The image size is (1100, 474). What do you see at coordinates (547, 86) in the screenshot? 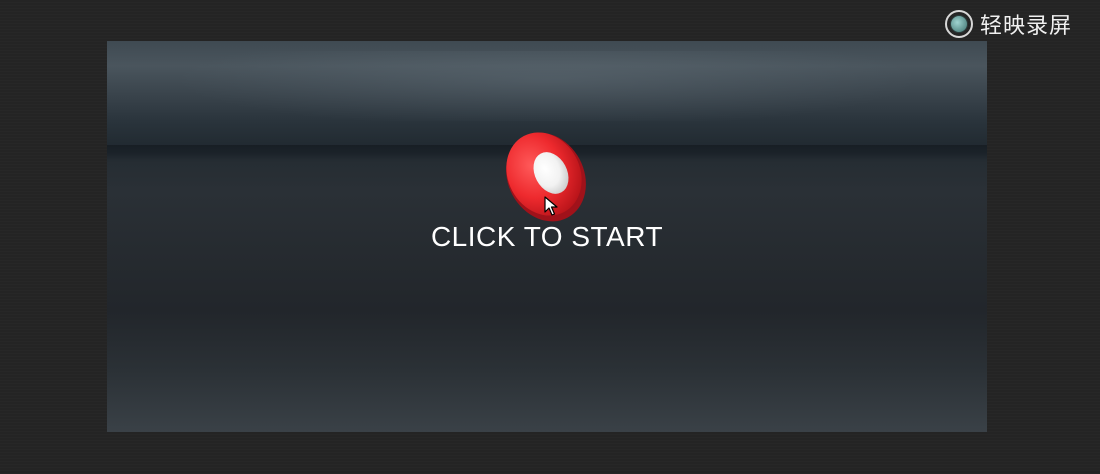
I see `sky-haze` at bounding box center [547, 86].